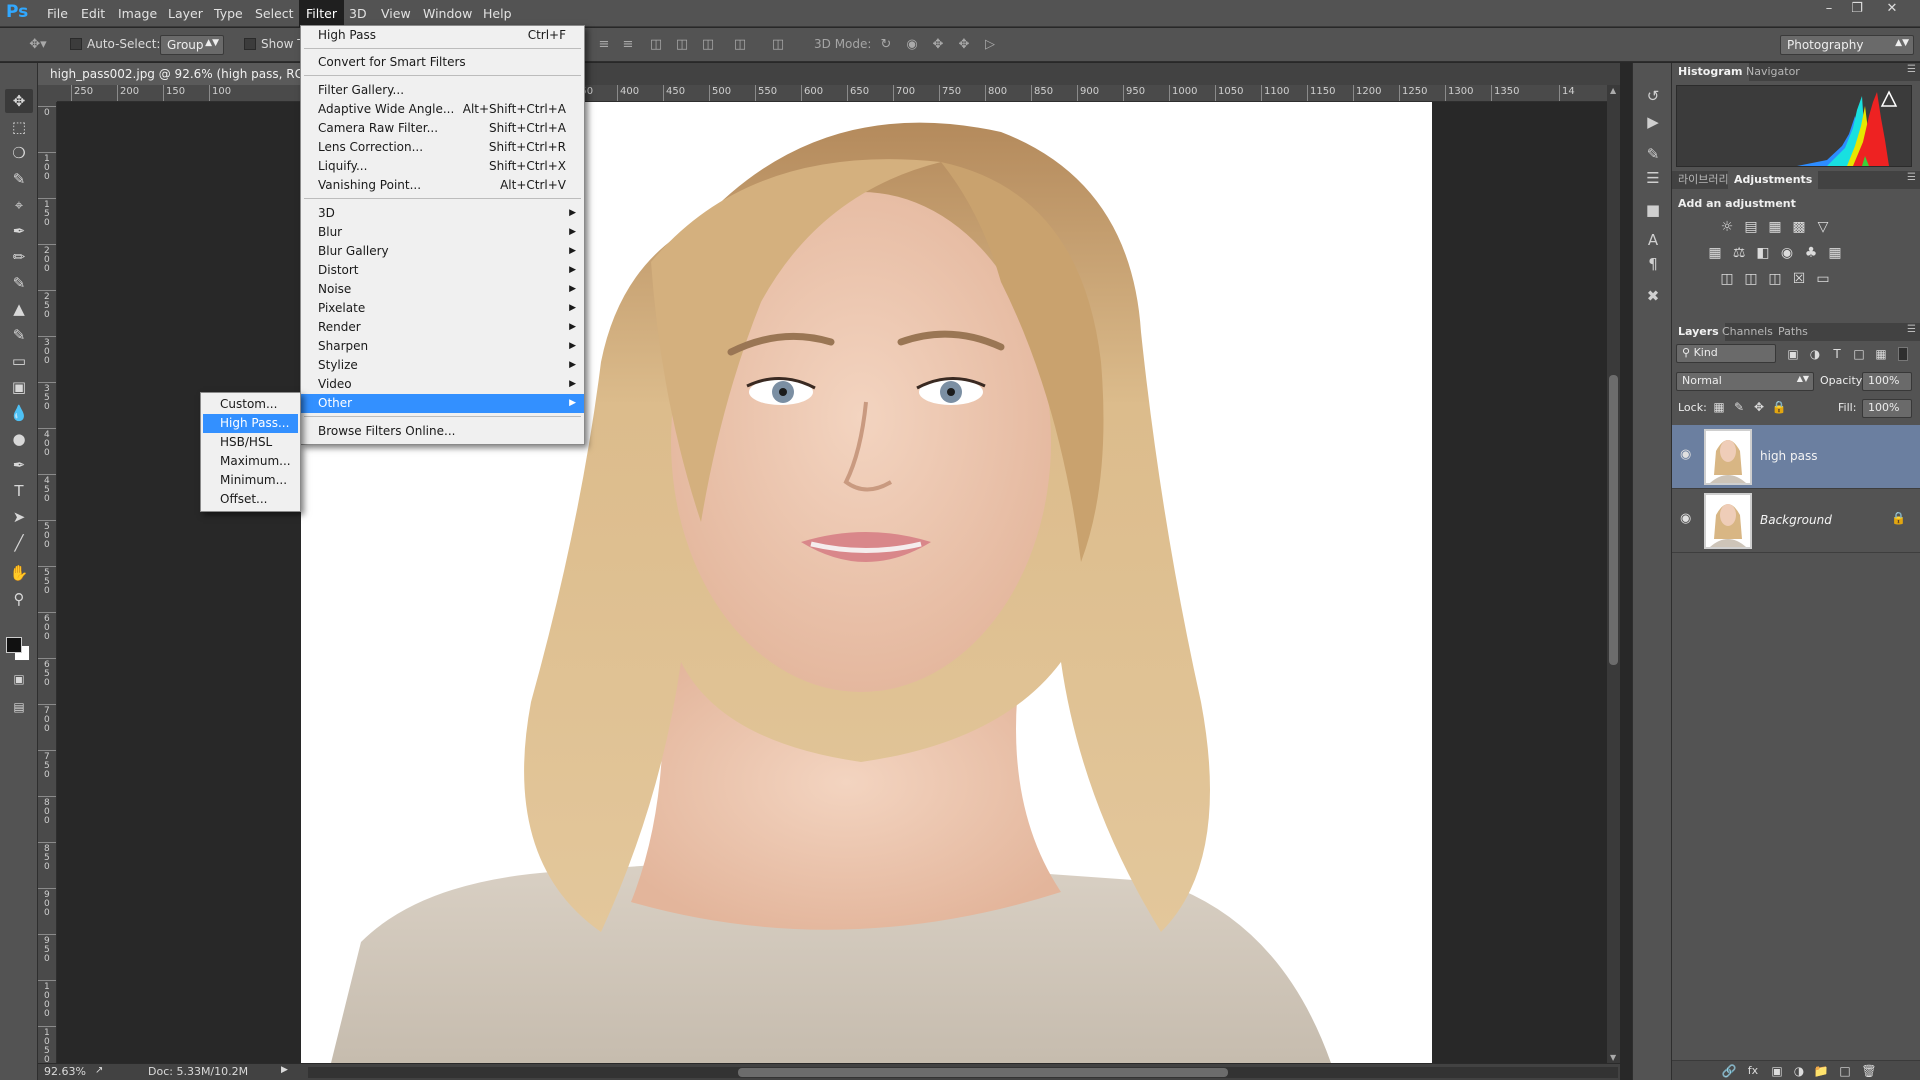 This screenshot has width=1920, height=1080. Describe the element at coordinates (983, 1072) in the screenshot. I see `horizontal-scroll-thumb` at that location.